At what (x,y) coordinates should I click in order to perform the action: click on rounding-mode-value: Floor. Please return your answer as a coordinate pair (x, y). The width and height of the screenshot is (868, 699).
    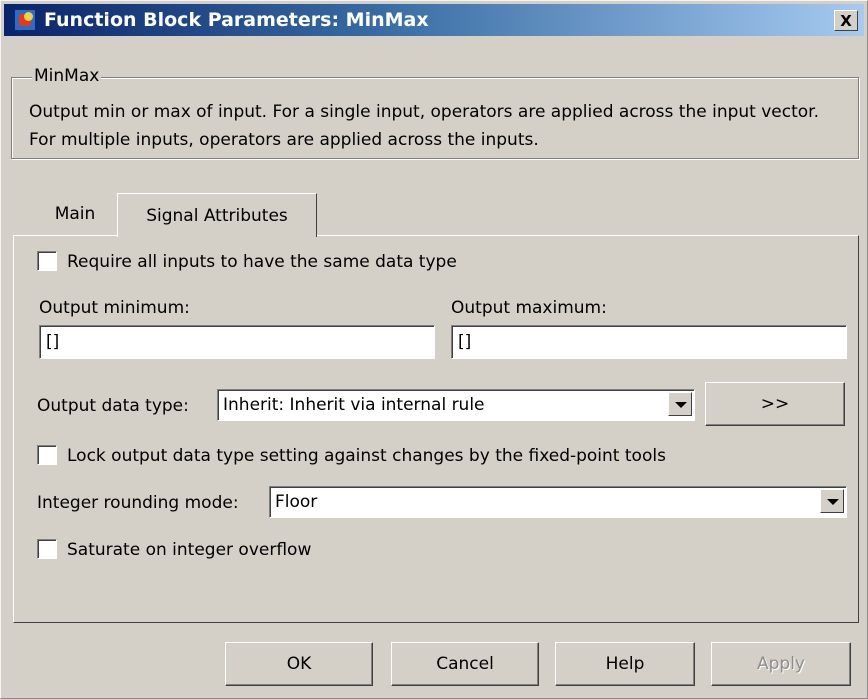
    Looking at the image, I should click on (296, 502).